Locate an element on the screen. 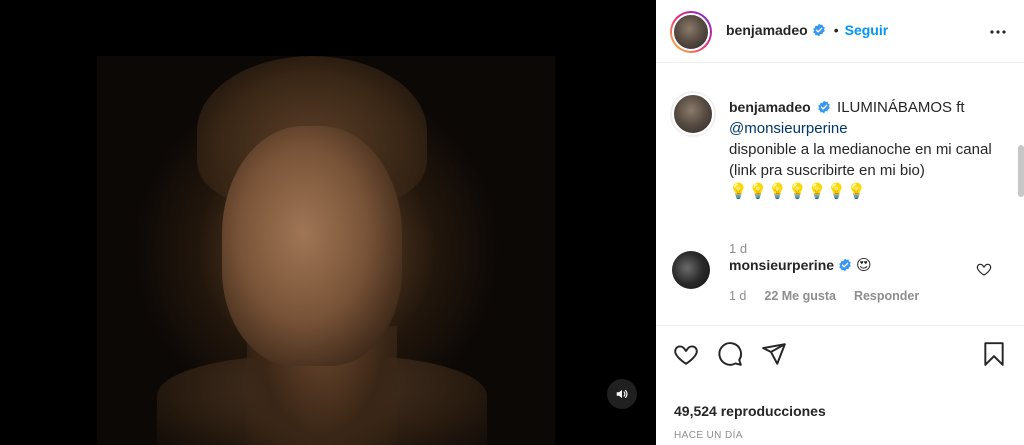  comment-meta: 1 d 22 Me gusta Responder is located at coordinates (824, 296).